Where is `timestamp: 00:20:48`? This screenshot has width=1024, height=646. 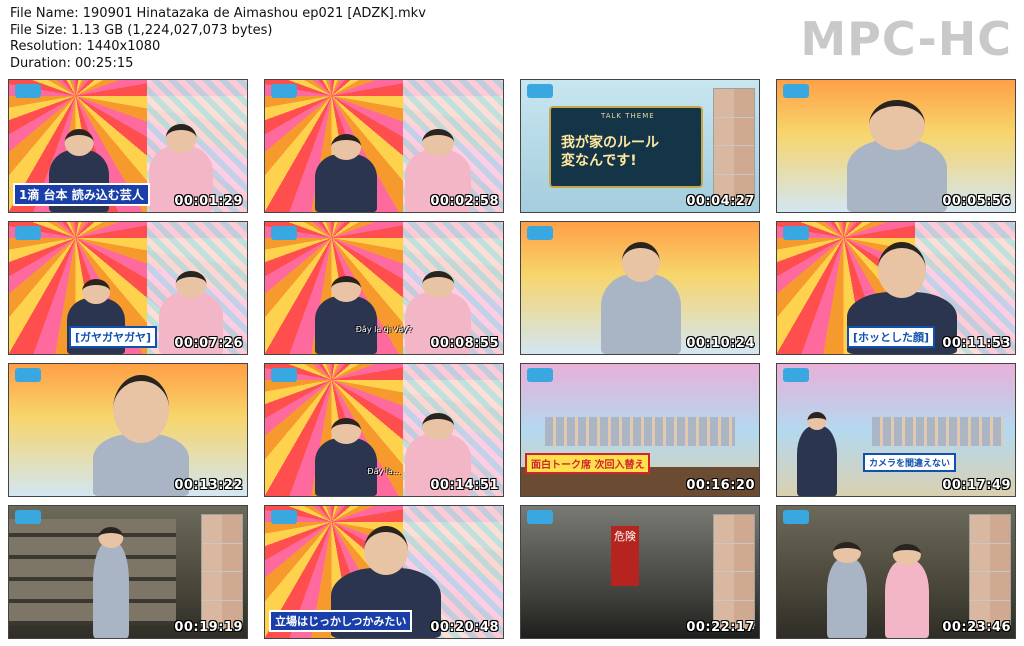 timestamp: 00:20:48 is located at coordinates (464, 627).